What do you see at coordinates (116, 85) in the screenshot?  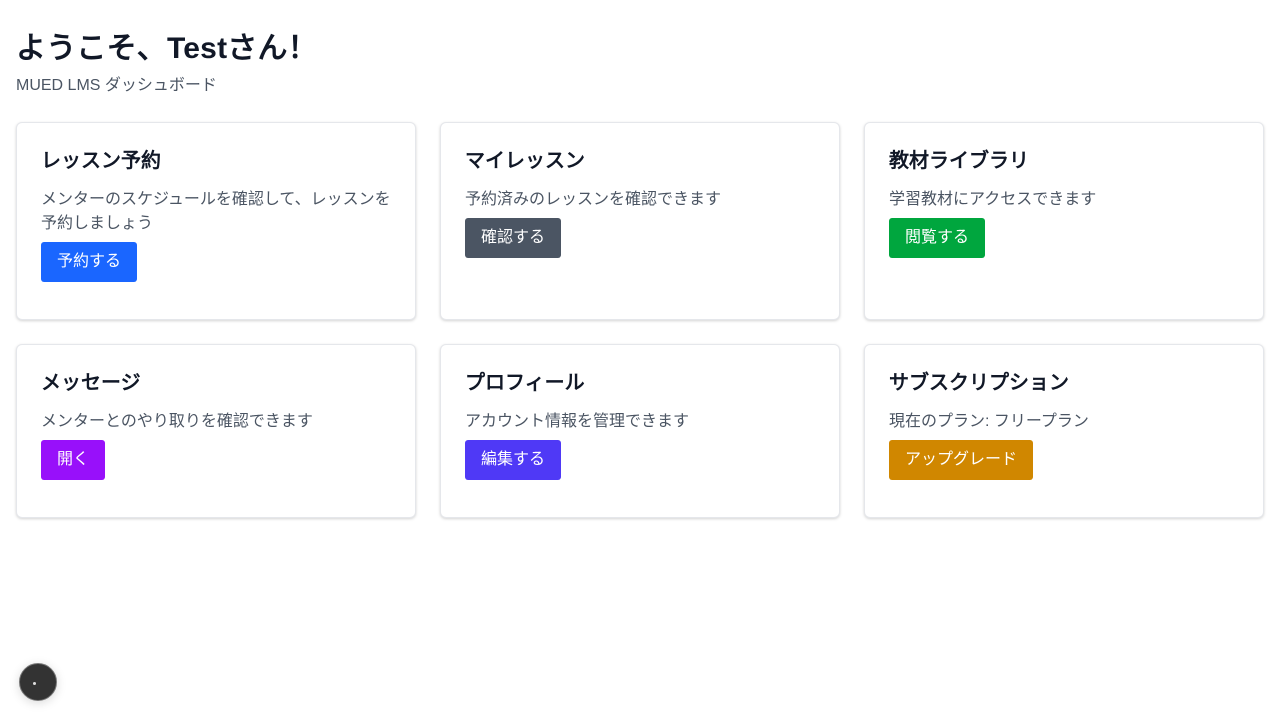 I see `page-subtitle: MUED LMS ダッシュボード` at bounding box center [116, 85].